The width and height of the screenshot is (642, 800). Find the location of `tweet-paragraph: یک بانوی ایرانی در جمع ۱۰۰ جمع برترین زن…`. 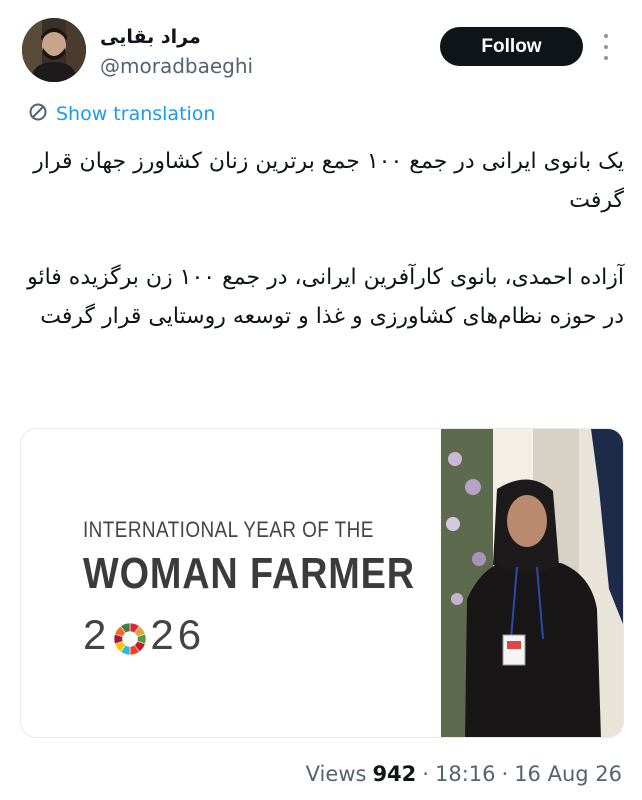

tweet-paragraph: یک بانوی ایرانی در جمع ۱۰۰ جمع برترین زن… is located at coordinates (328, 181).